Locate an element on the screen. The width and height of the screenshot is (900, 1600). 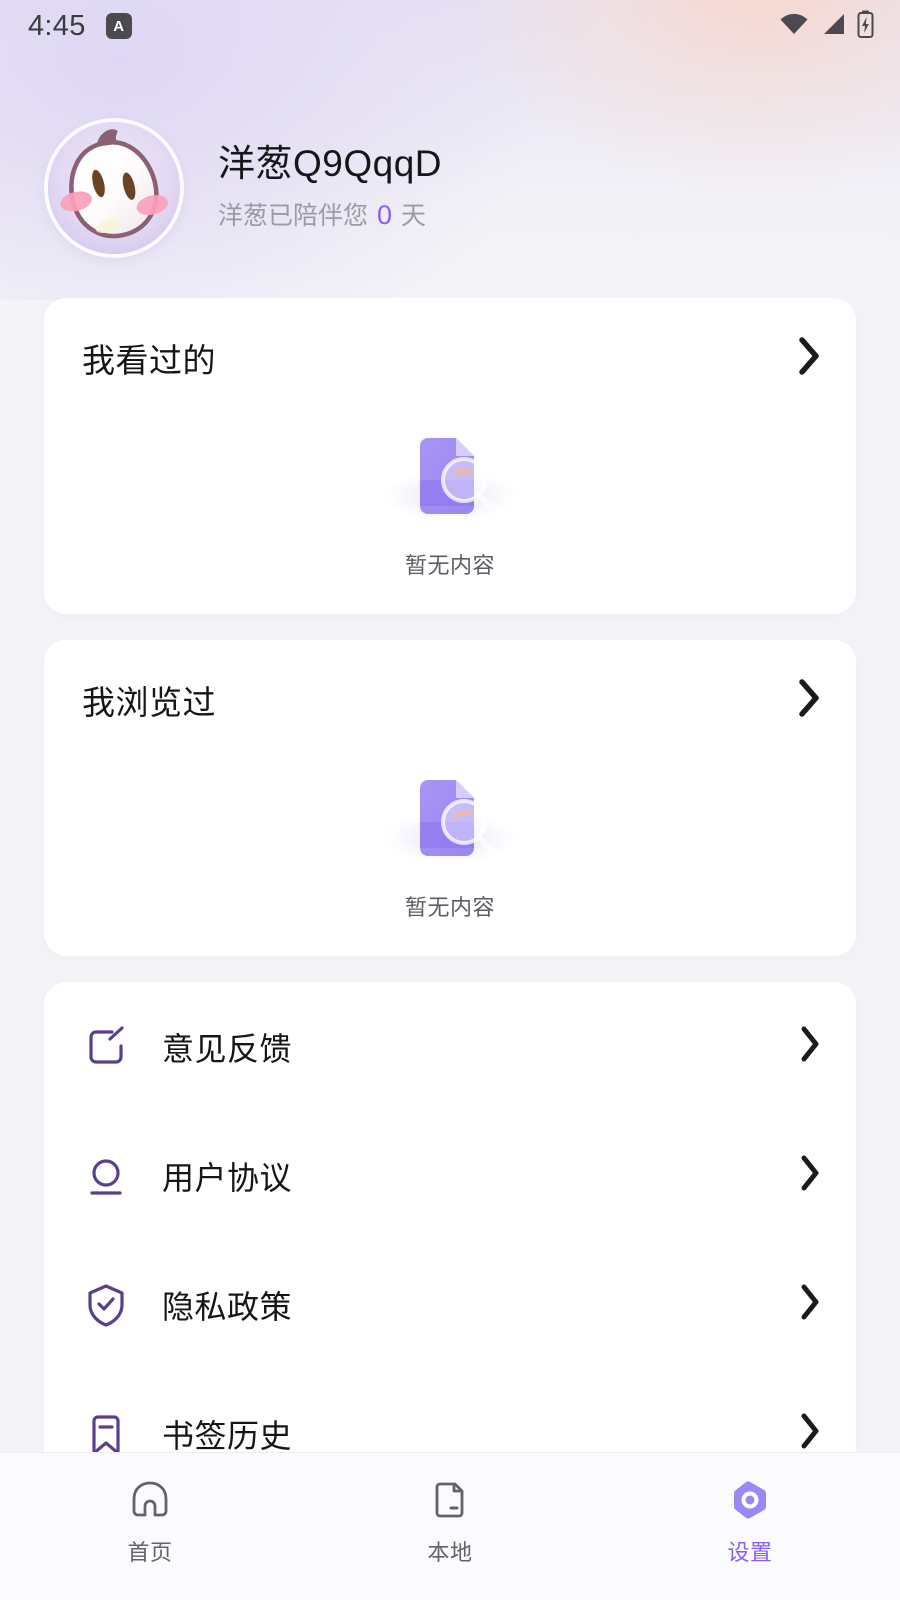
nav-item-local-label: 本地 is located at coordinates (450, 1552).